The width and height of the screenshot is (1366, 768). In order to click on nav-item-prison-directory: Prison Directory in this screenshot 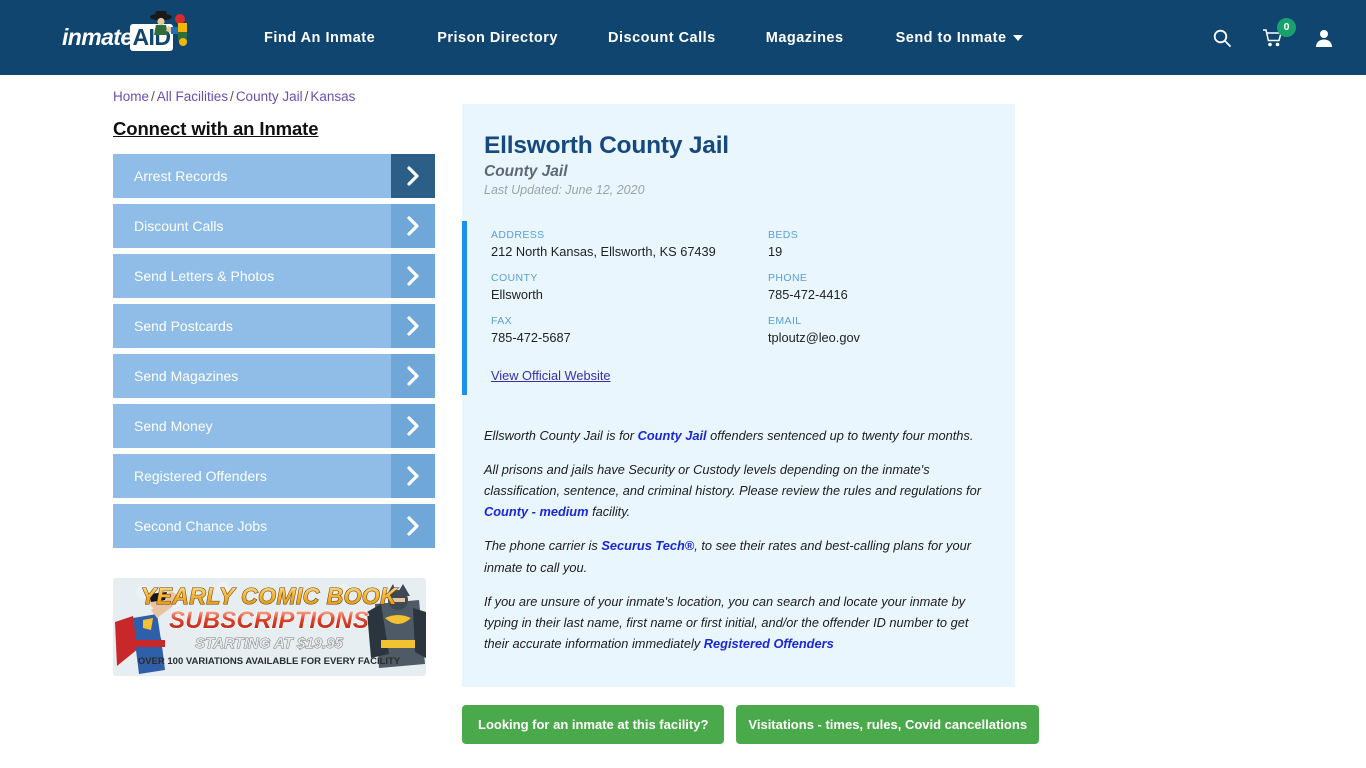, I will do `click(497, 38)`.